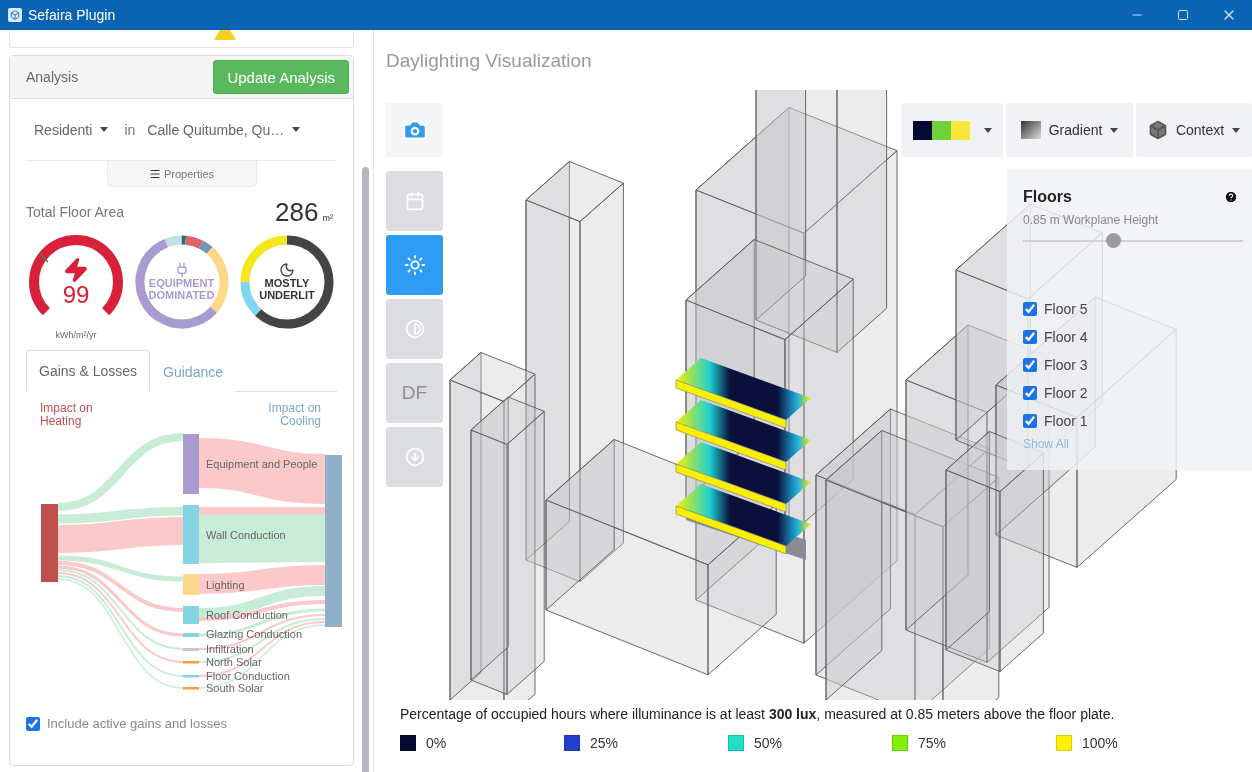 This screenshot has height=772, width=1252. I want to click on camera-icon, so click(414, 130).